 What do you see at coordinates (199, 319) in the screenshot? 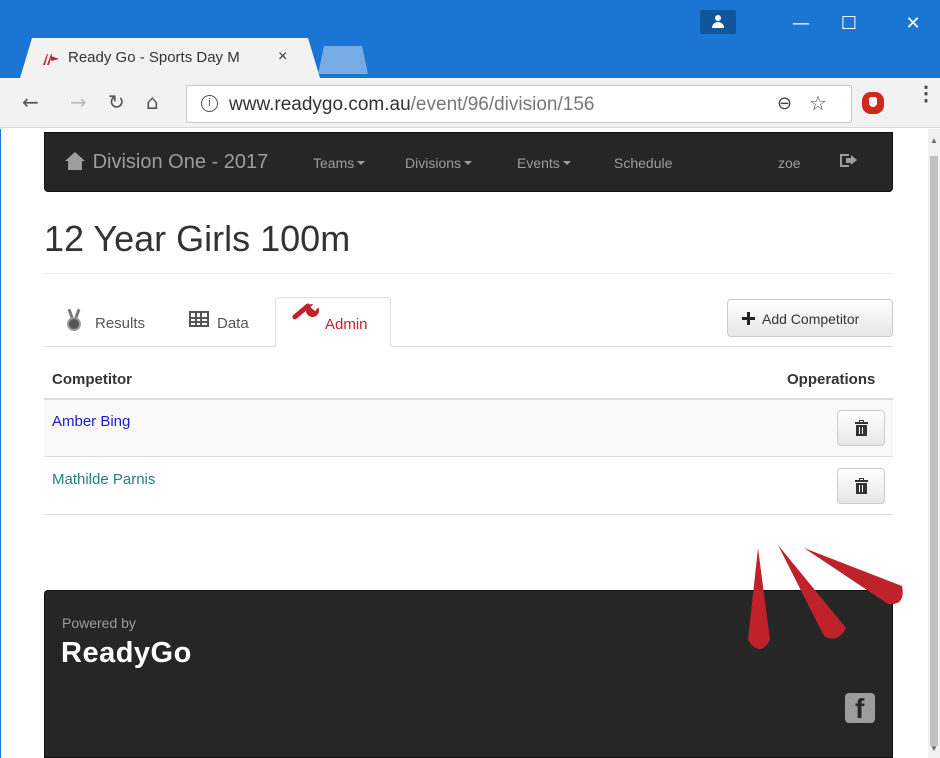
I see `table-icon` at bounding box center [199, 319].